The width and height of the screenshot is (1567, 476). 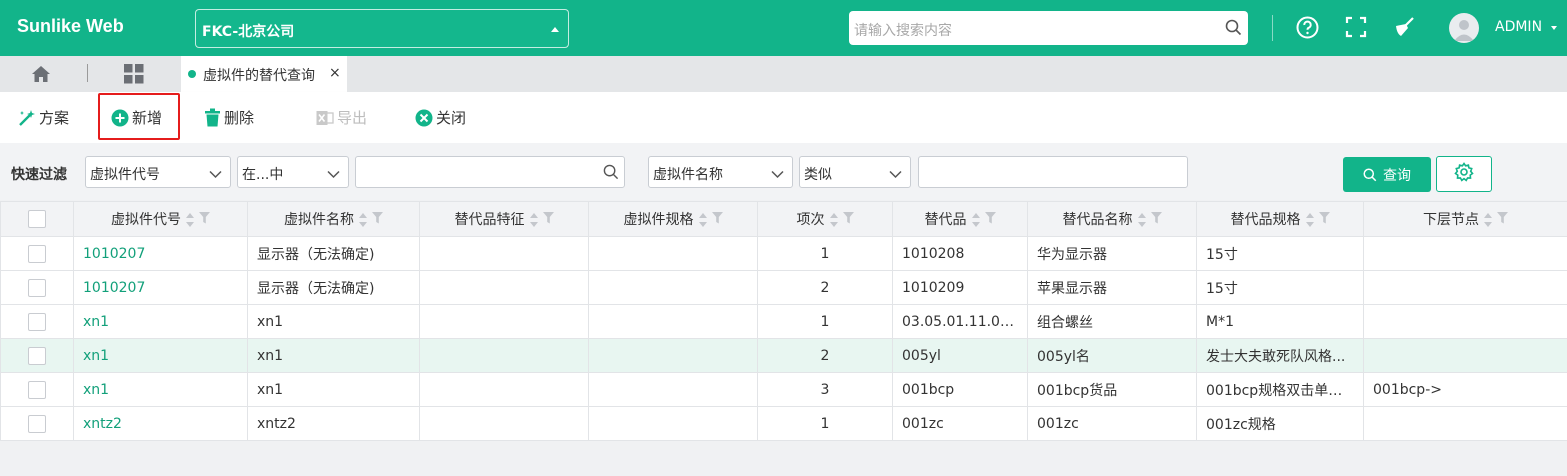 What do you see at coordinates (264, 74) in the screenshot?
I see `tab-substitute-query: 虚拟件的替代查询 ×` at bounding box center [264, 74].